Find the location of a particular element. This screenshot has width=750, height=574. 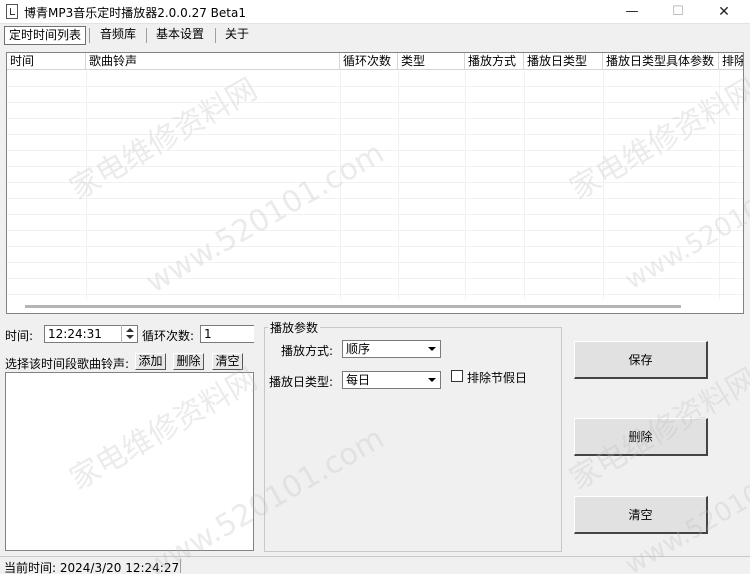

column-header-exclude: 排除 is located at coordinates (731, 61).